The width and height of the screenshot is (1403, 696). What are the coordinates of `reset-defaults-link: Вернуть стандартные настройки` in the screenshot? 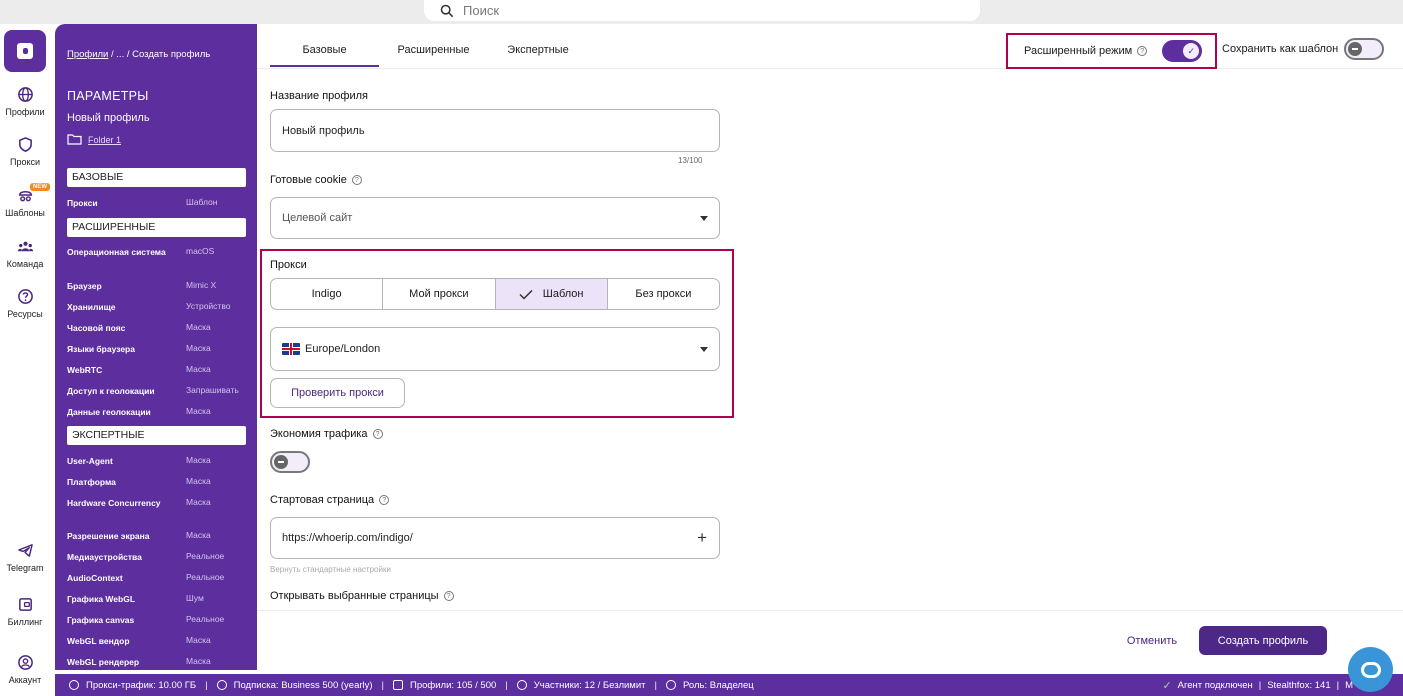 It's located at (330, 569).